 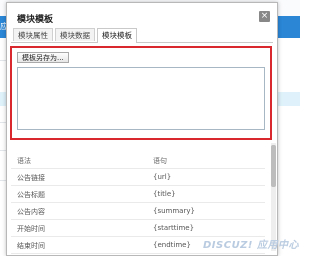 What do you see at coordinates (164, 194) in the screenshot?
I see `syntax-code: {title}` at bounding box center [164, 194].